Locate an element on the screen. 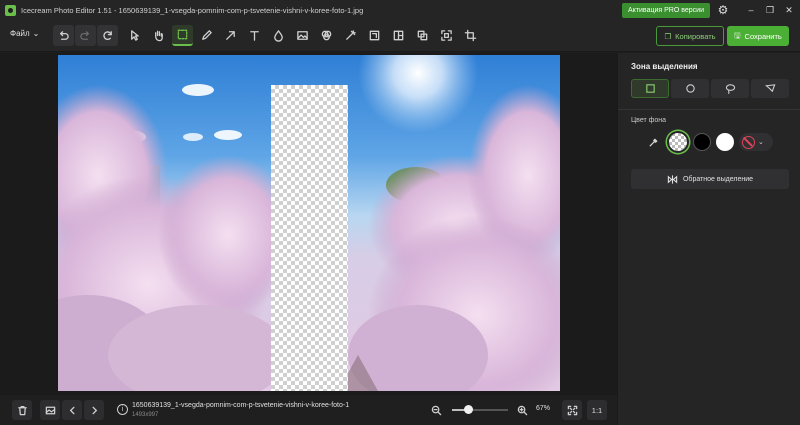  blur-tool is located at coordinates (278, 35).